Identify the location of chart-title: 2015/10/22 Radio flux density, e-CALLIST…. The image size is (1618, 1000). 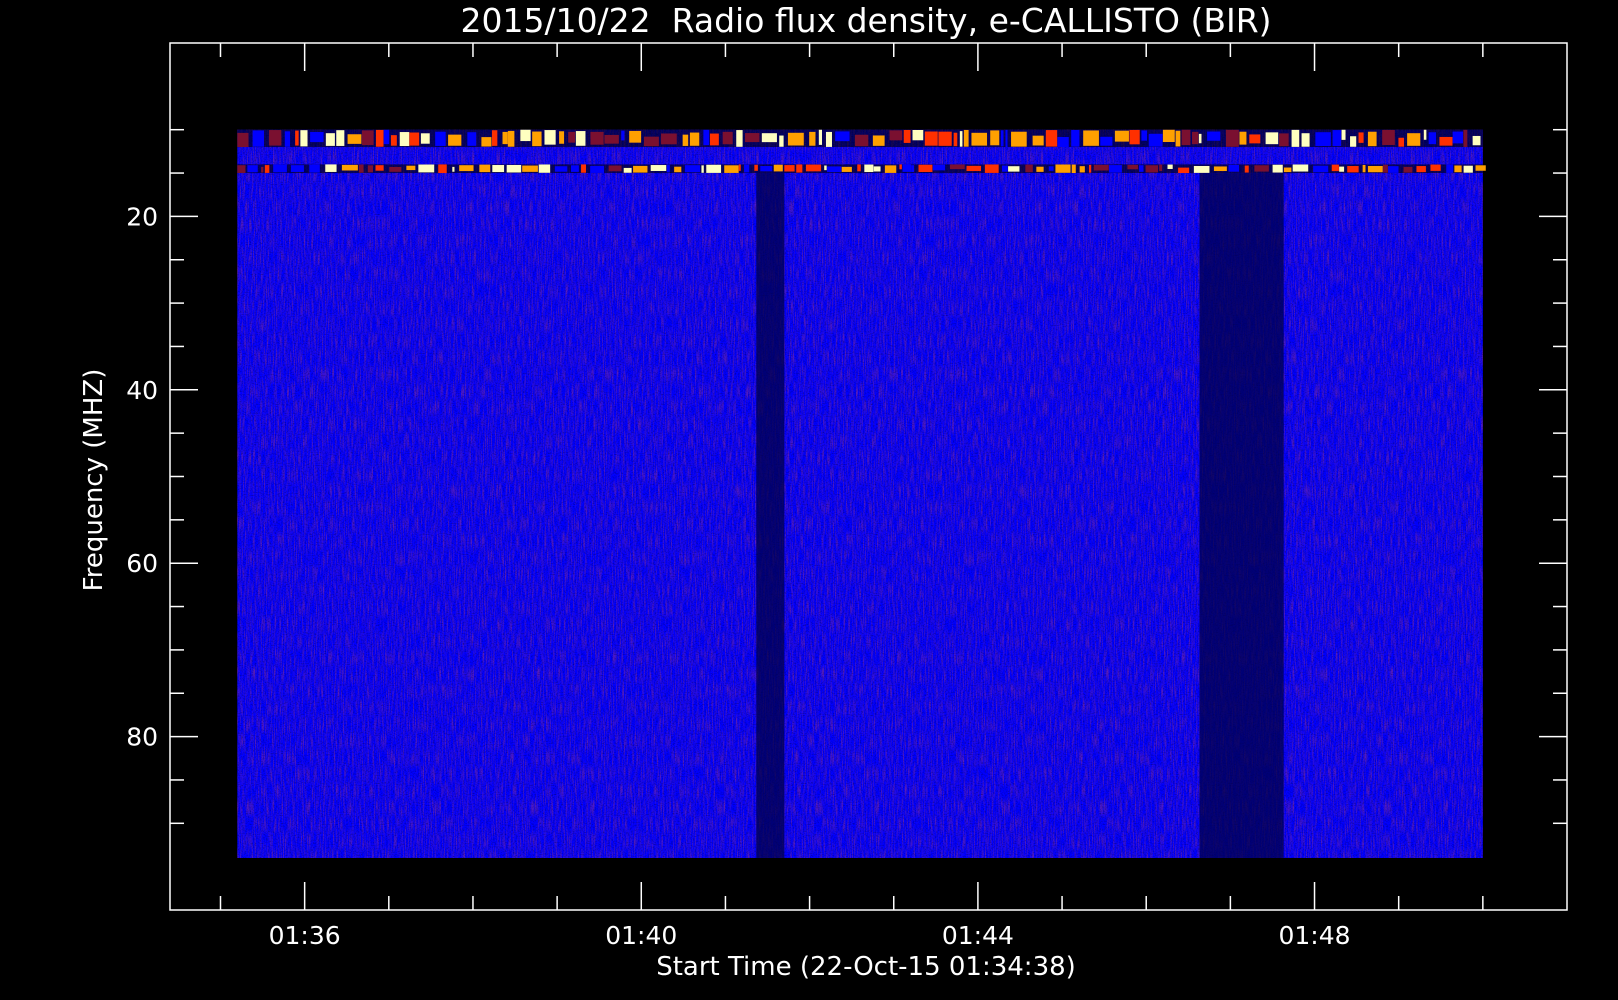
(865, 20).